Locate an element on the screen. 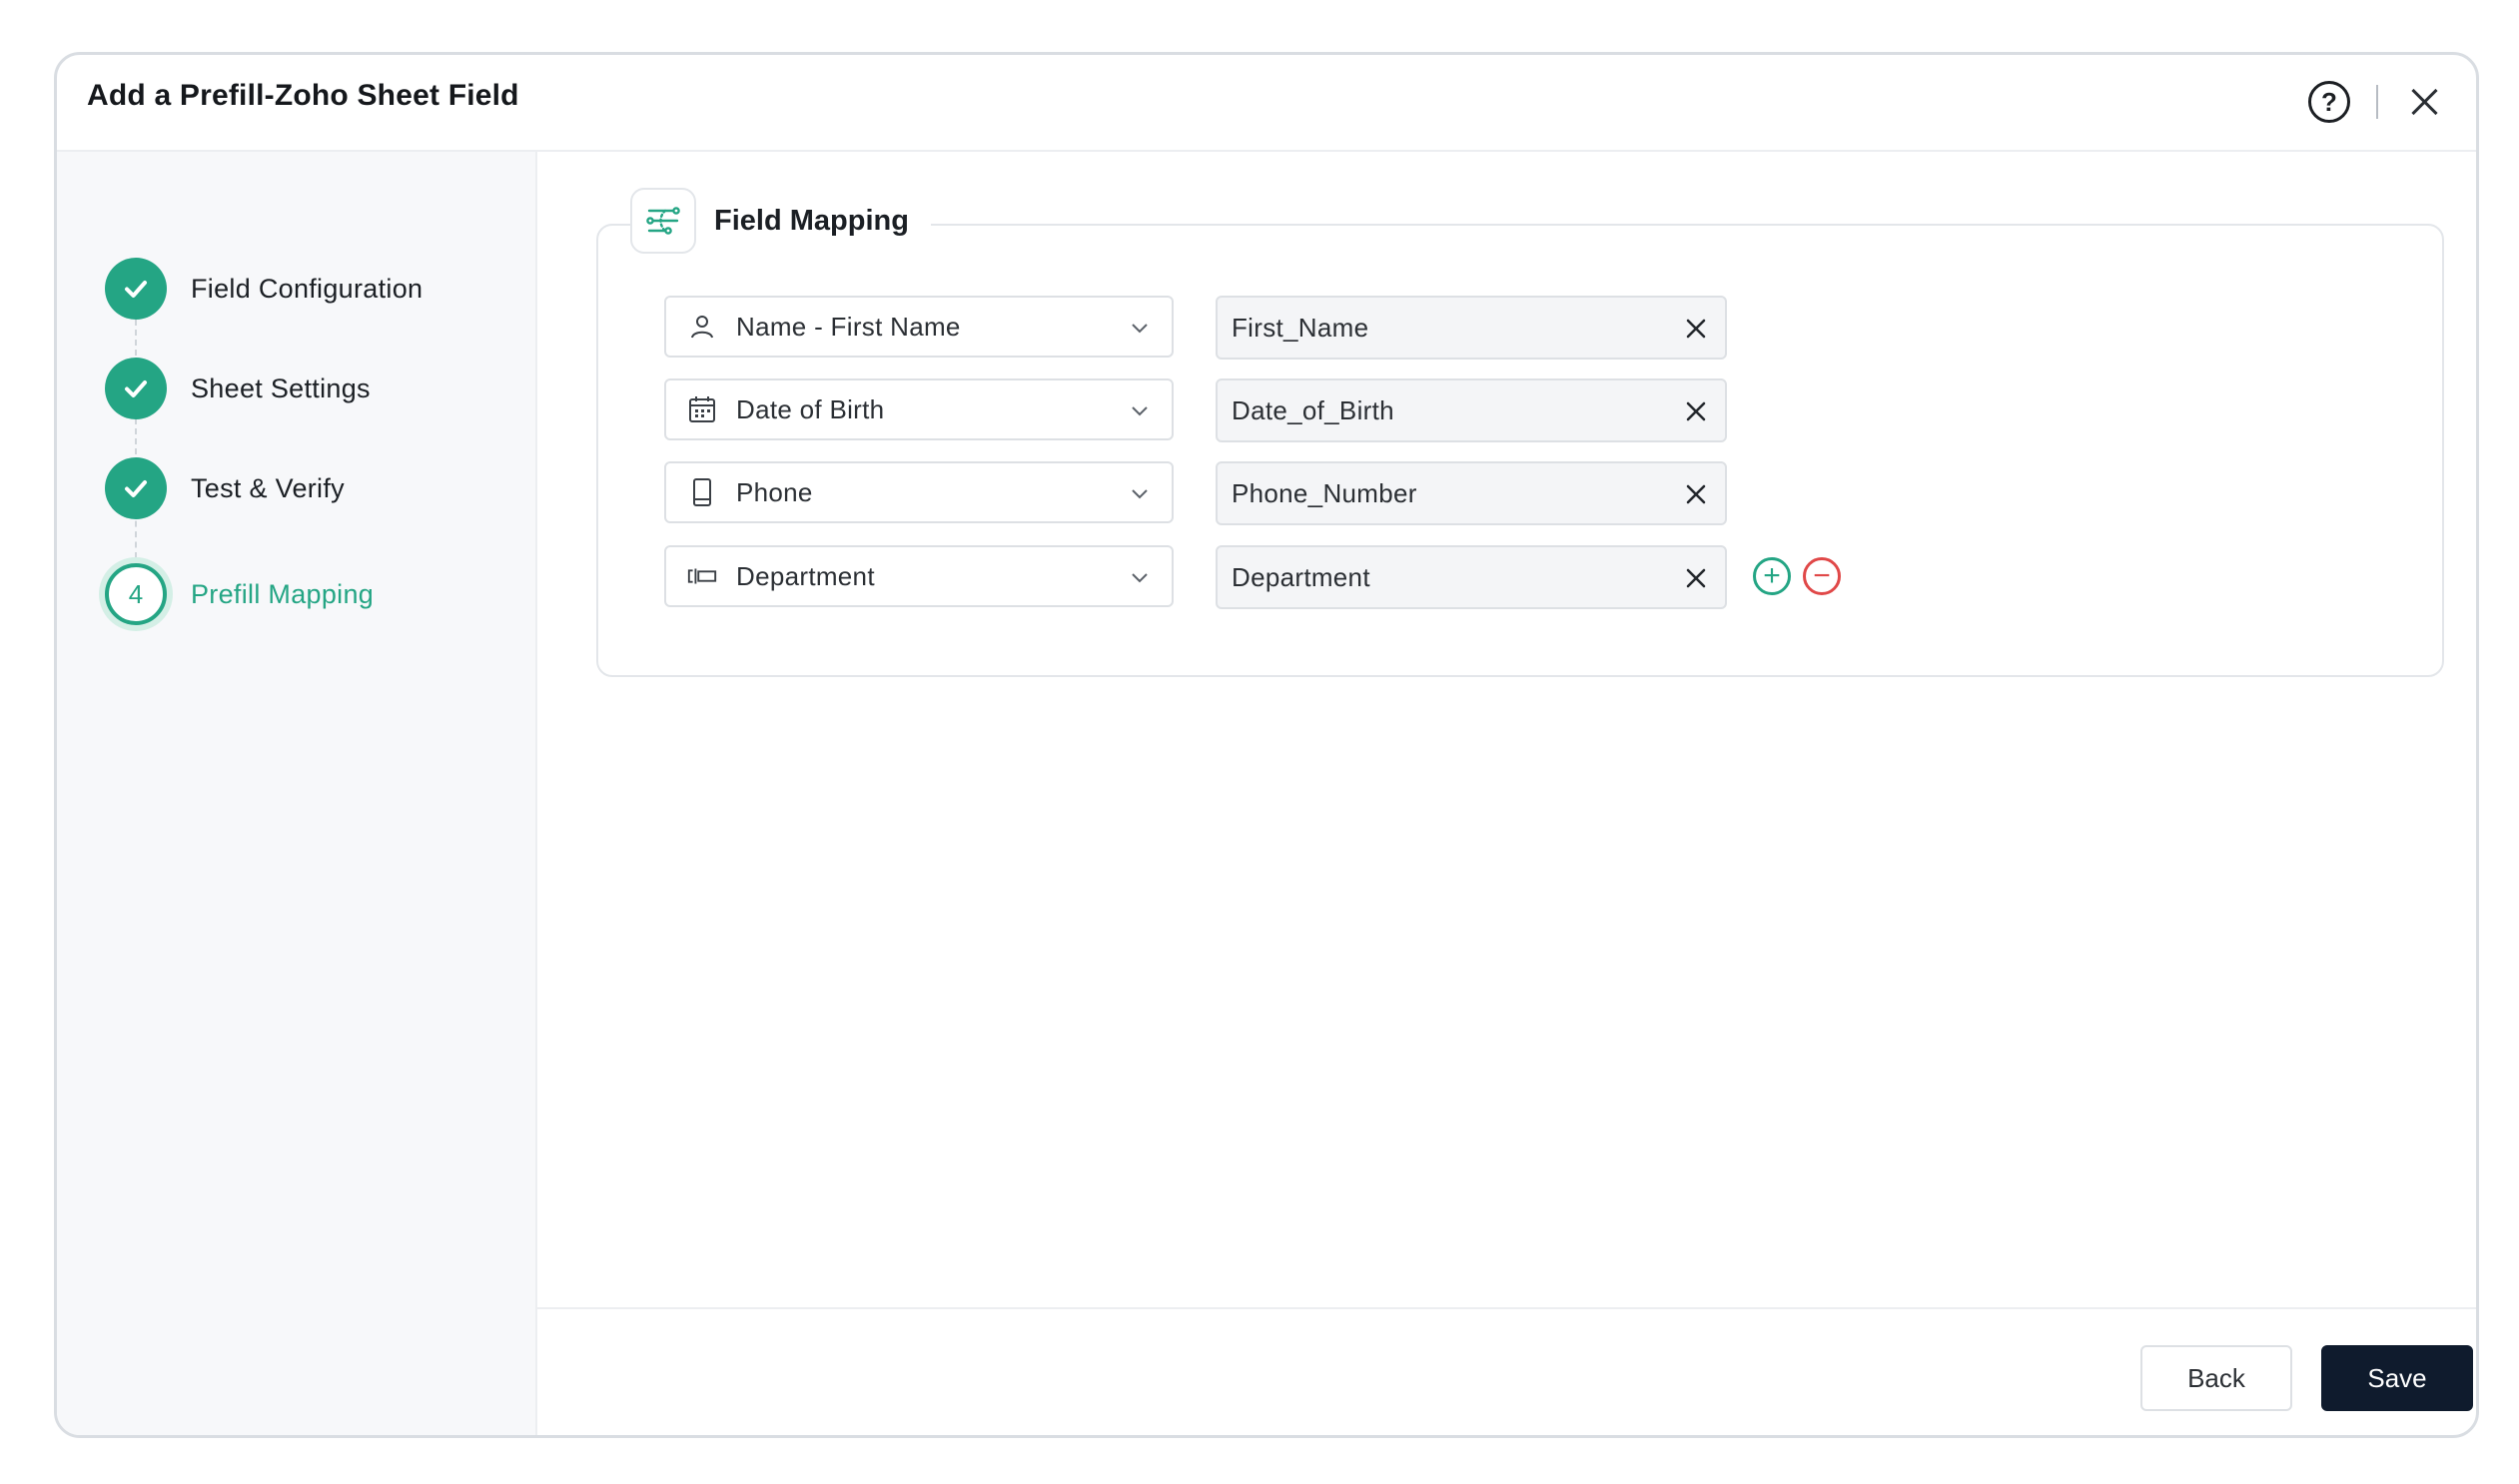 The height and width of the screenshot is (1484, 2519). step-label: Prefill Mapping is located at coordinates (283, 593).